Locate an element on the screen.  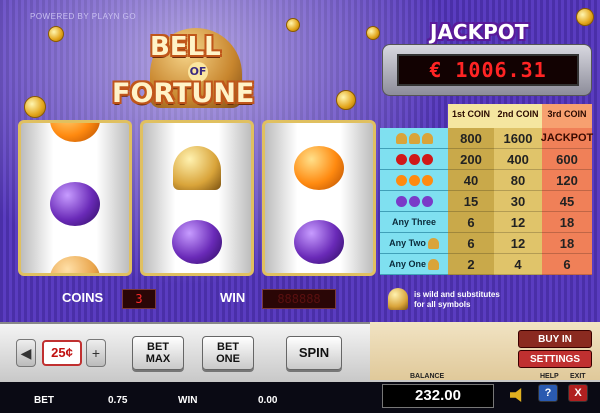
paytable-header-2: 2nd COIN is located at coordinates (518, 116).